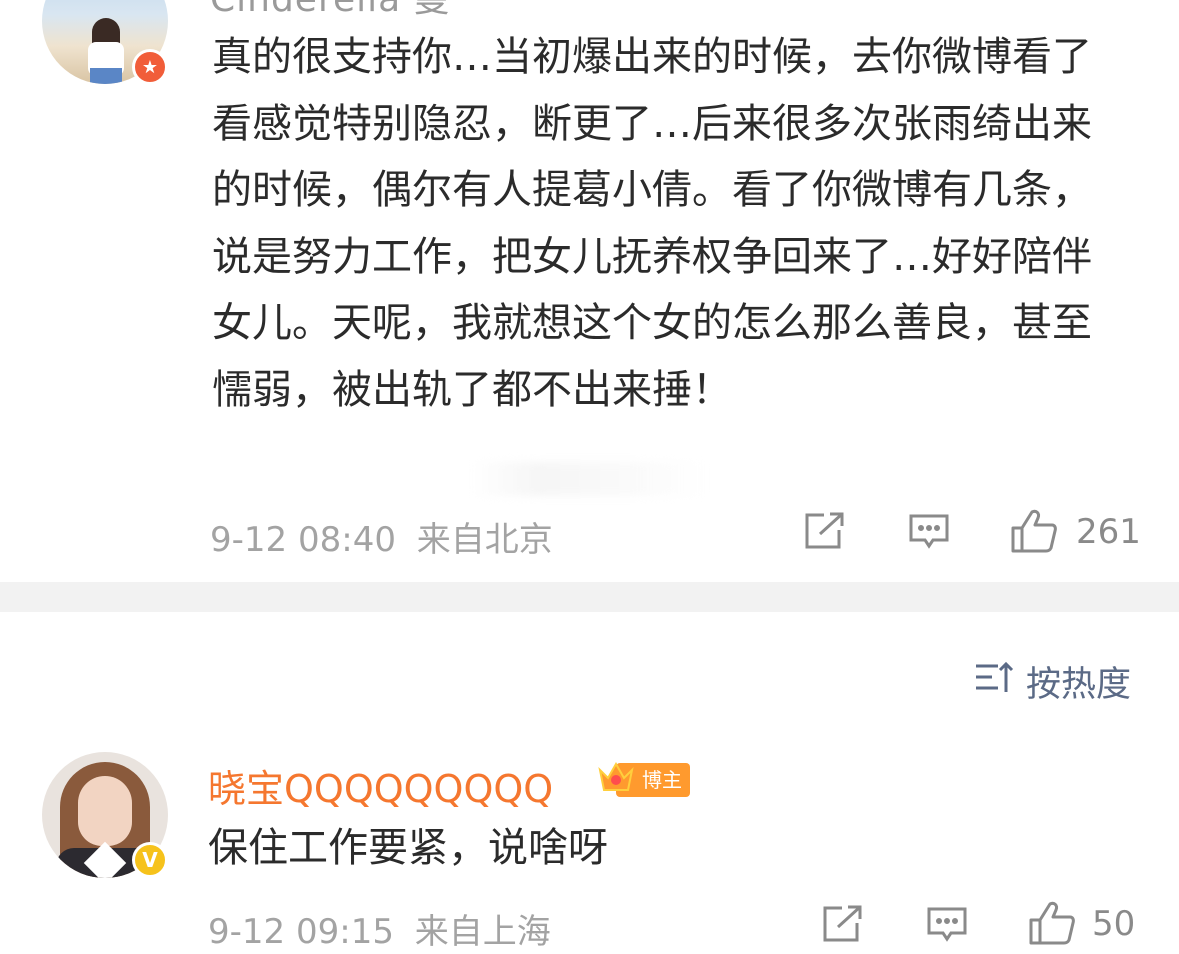  I want to click on sort-label: 按热度, so click(1079, 685).